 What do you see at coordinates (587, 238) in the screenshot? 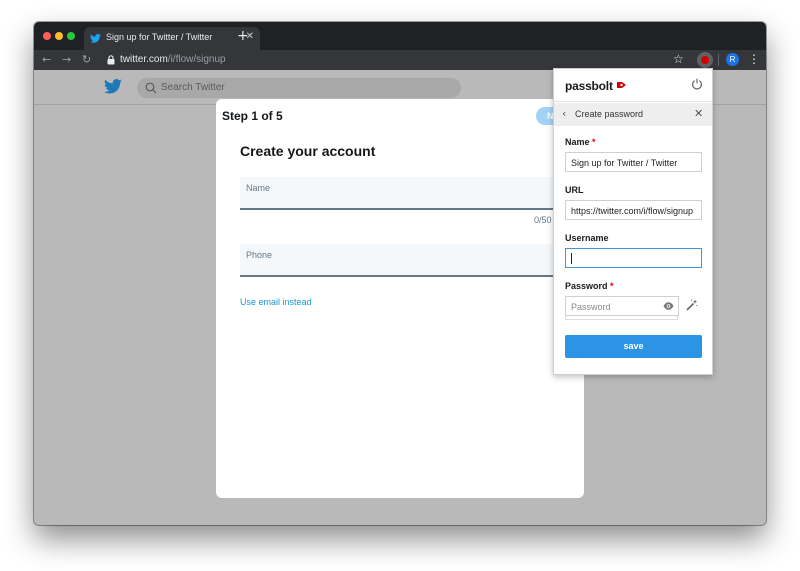
I see `username-label: Username` at bounding box center [587, 238].